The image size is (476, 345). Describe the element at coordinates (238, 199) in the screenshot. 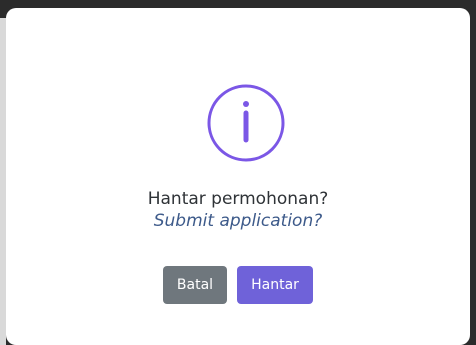

I see `dialog-title: Hantar permohonan?` at that location.